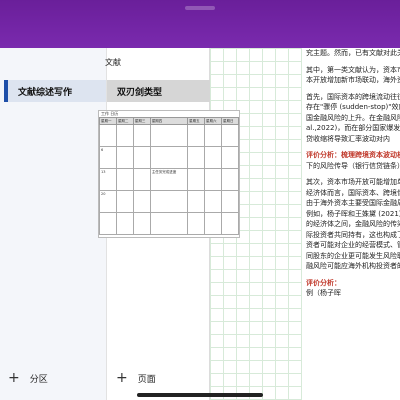 The width and height of the screenshot is (400, 400). I want to click on document-line: 资者可能对企业的经营模式、管理, so click(353, 245).